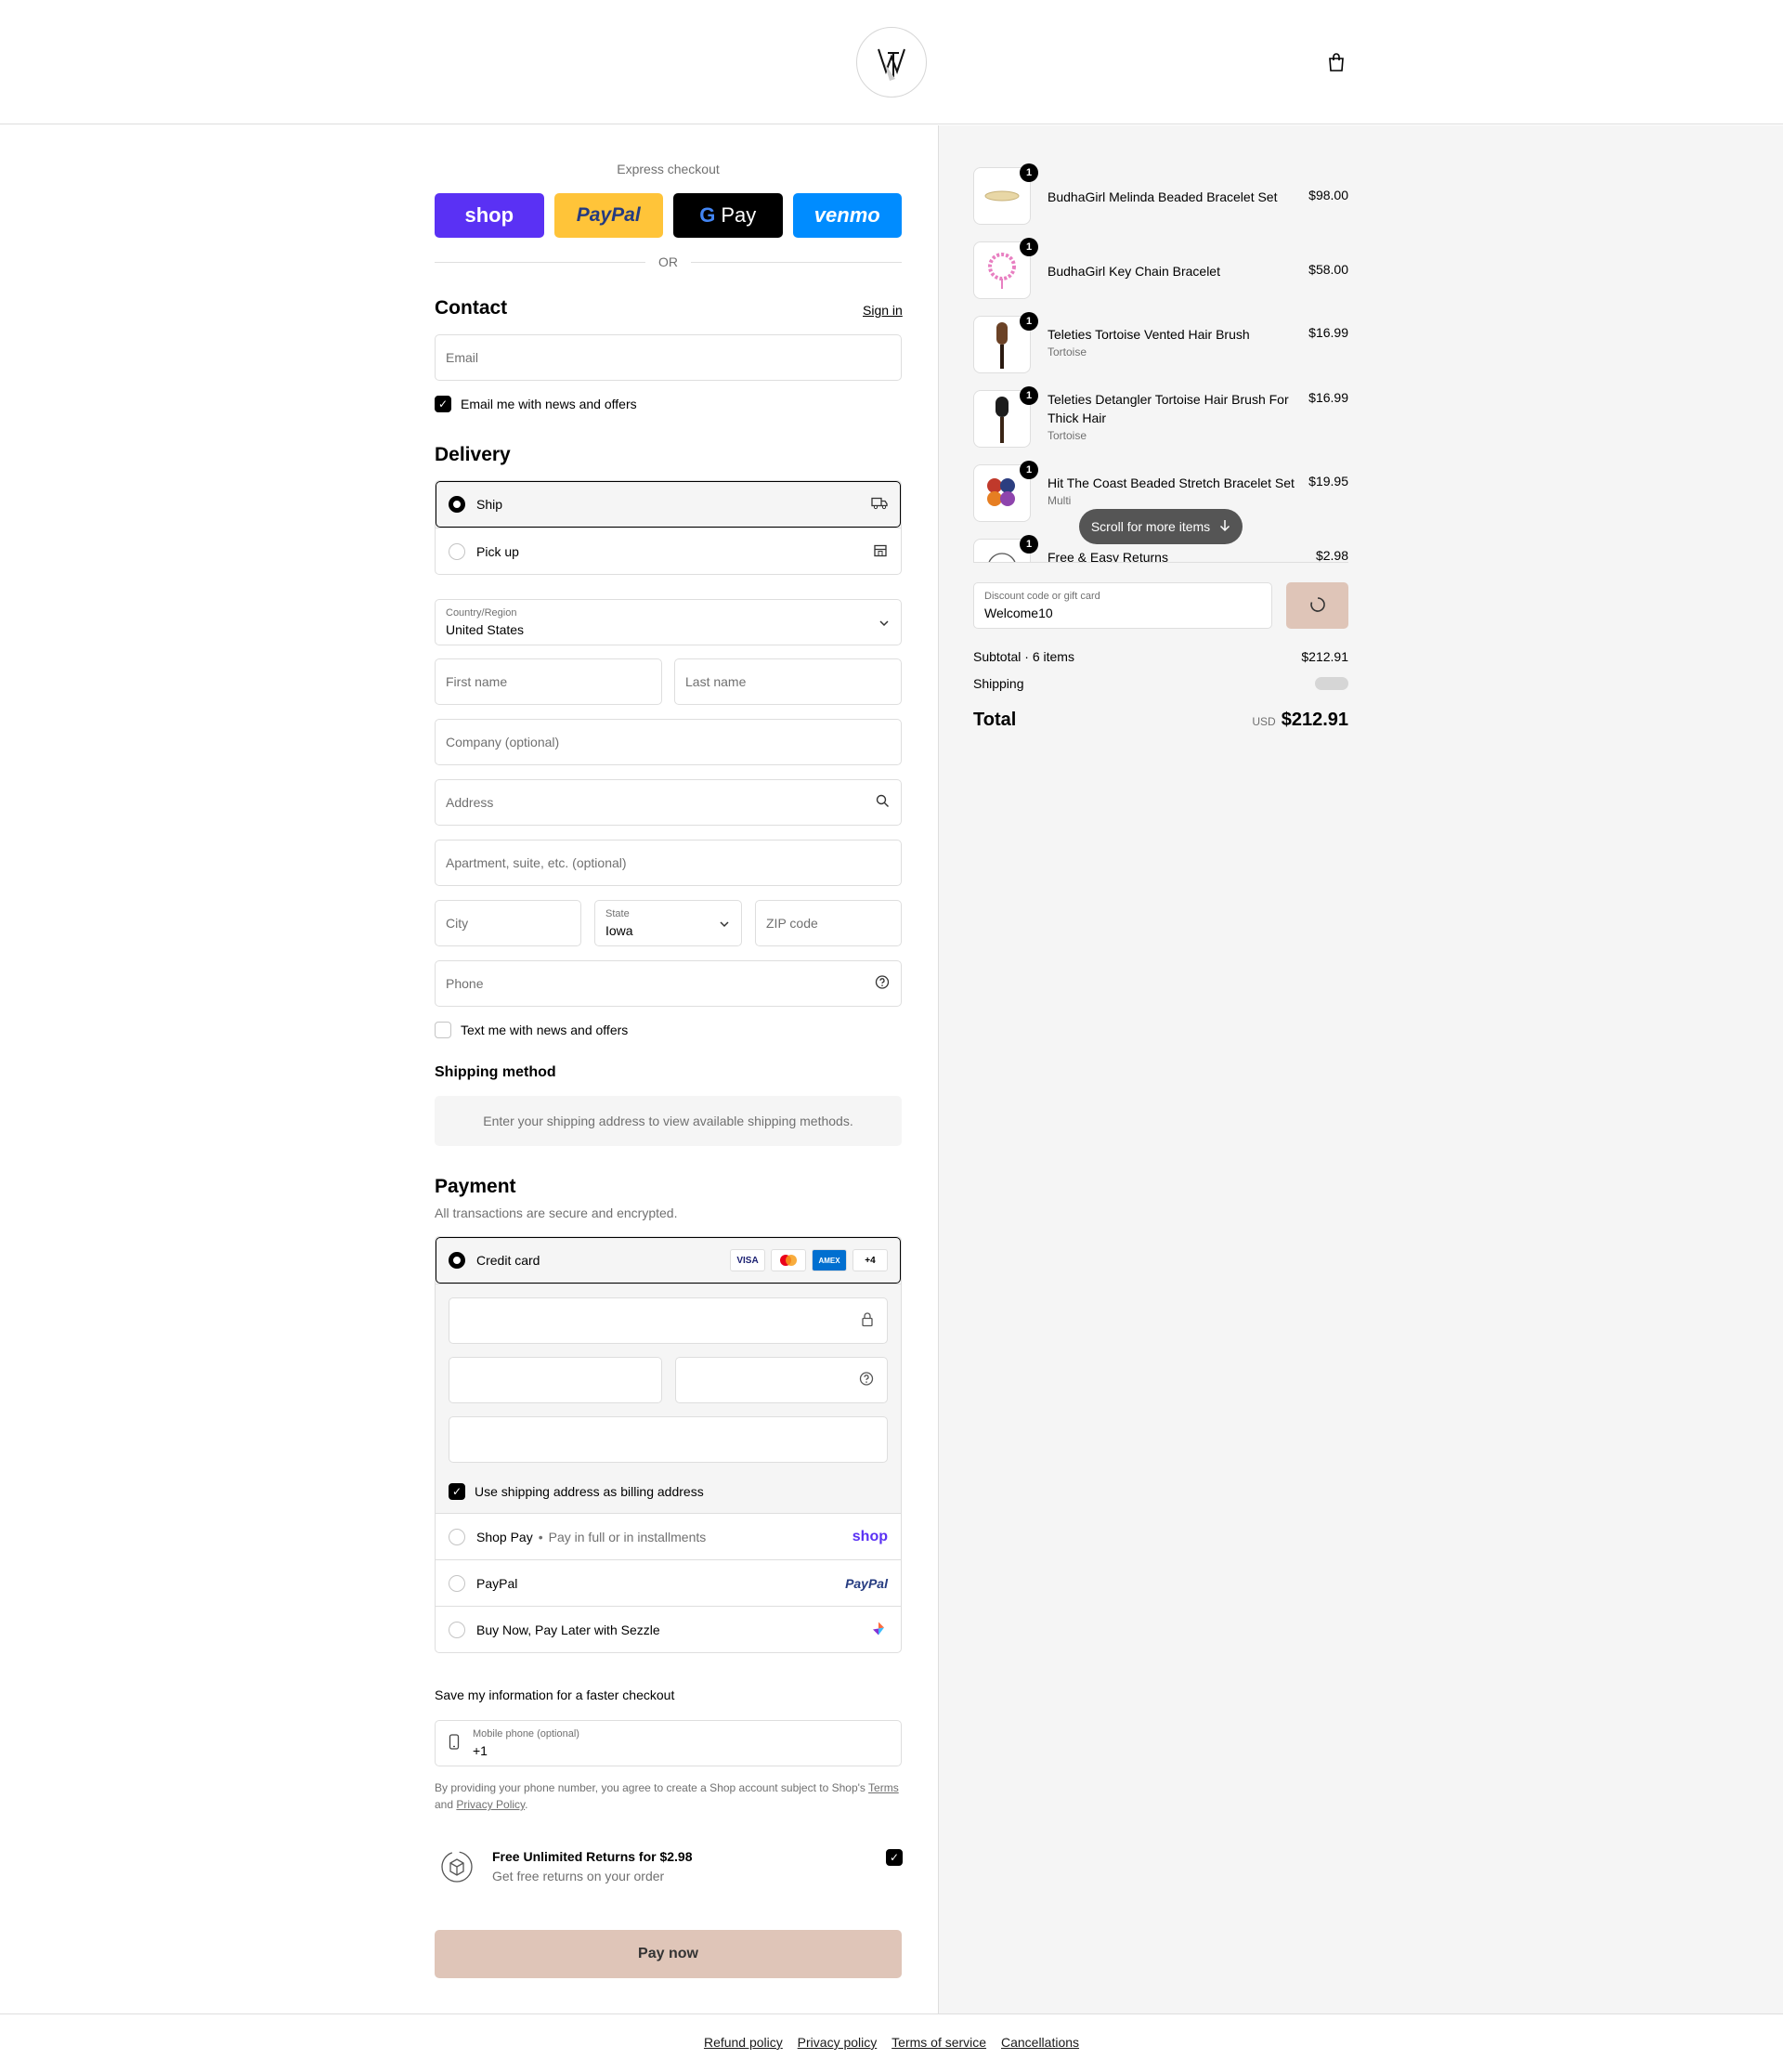  I want to click on discount-value: Welcome10, so click(1018, 613).